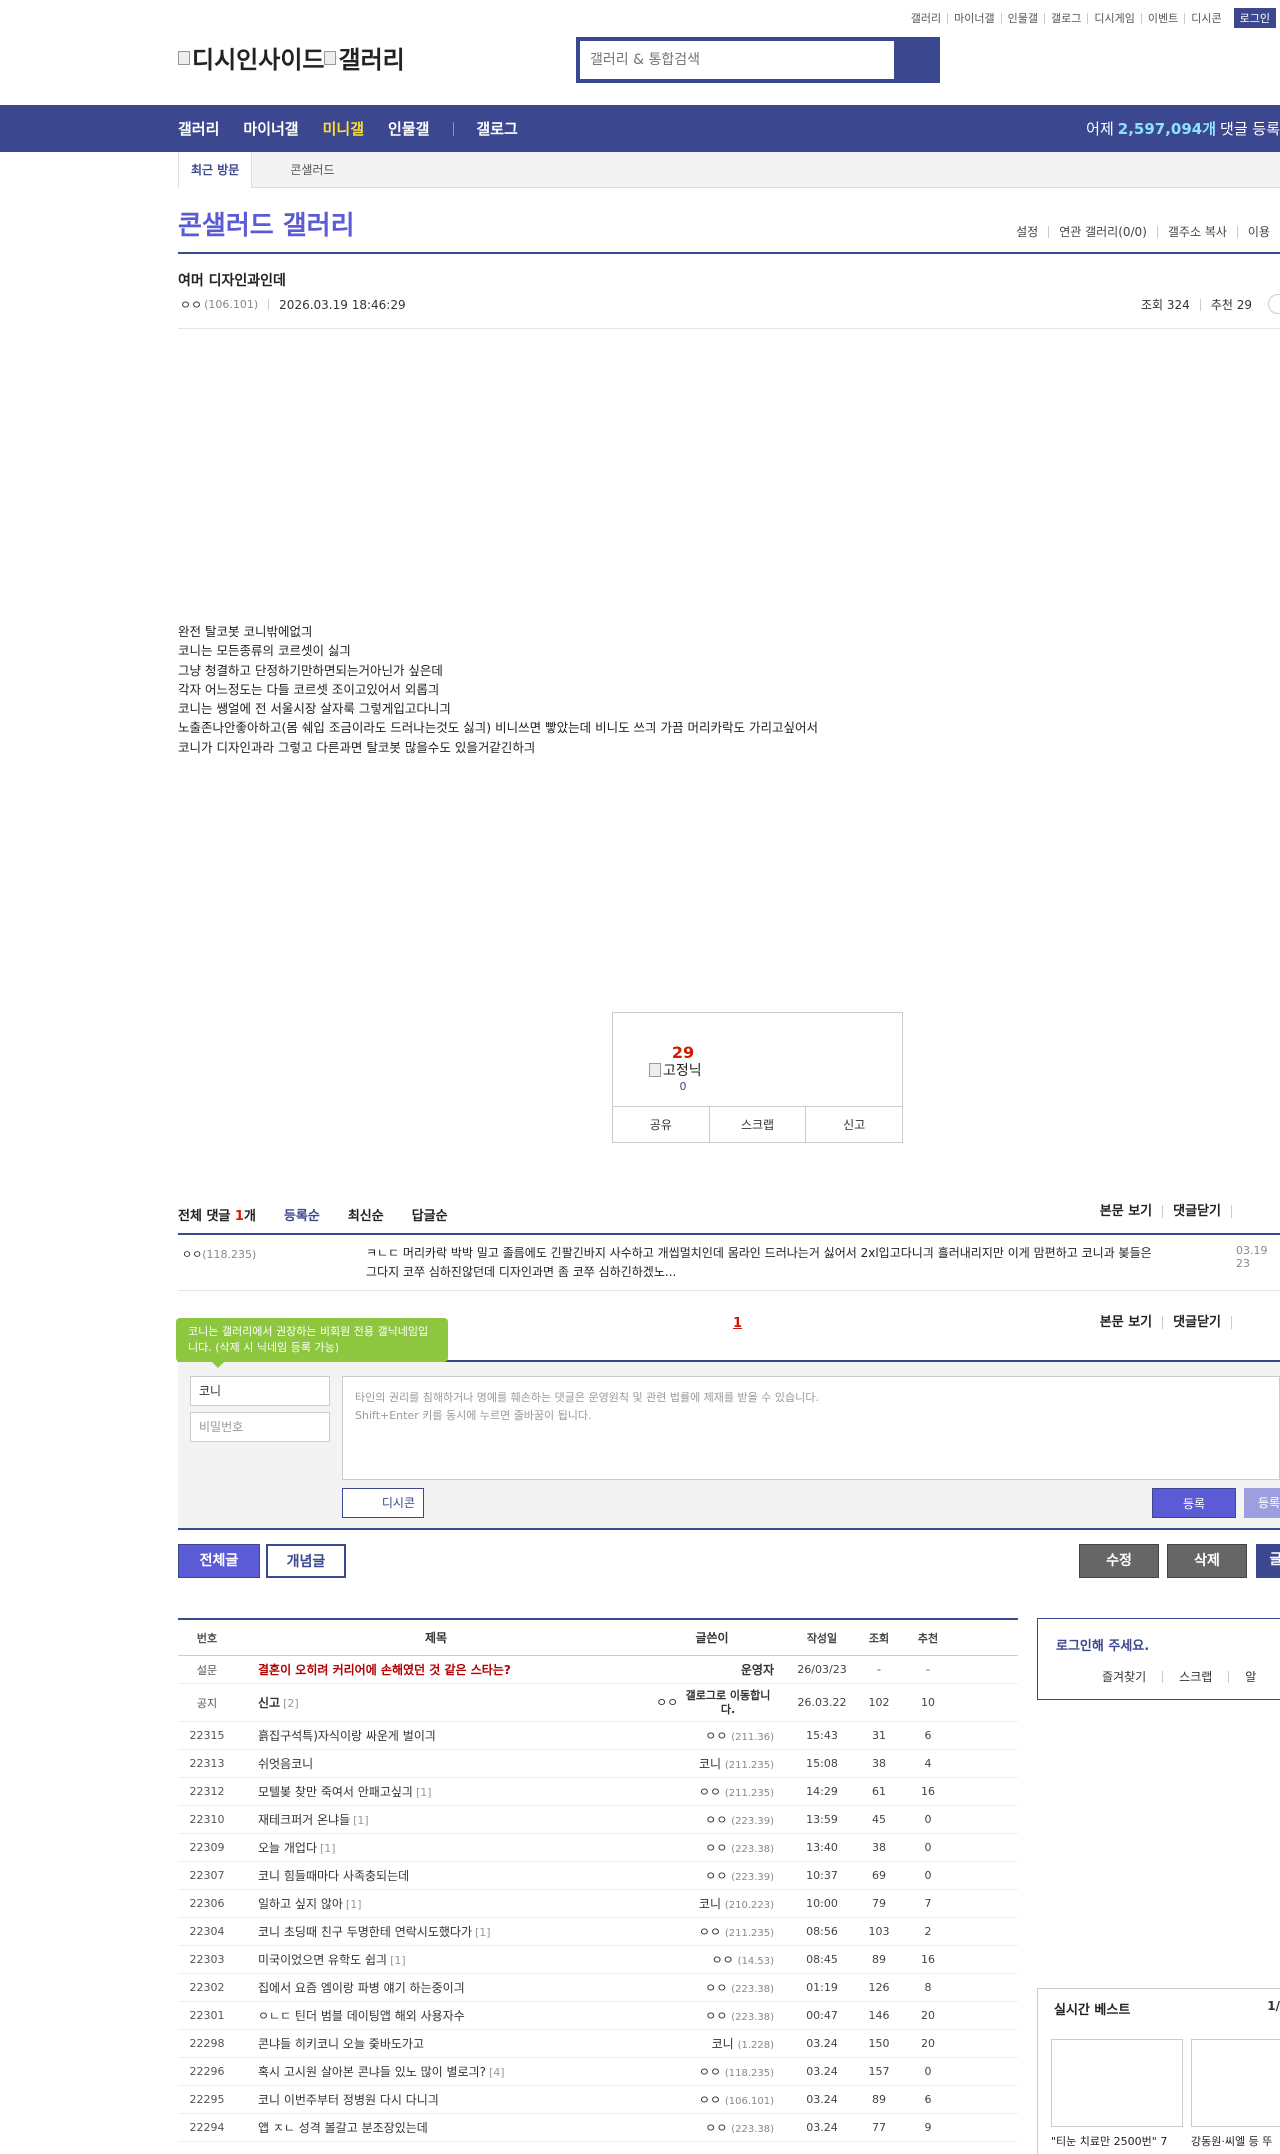  What do you see at coordinates (436, 1819) in the screenshot?
I see `row-subject: 재테크퍼거 온냐들 [1]` at bounding box center [436, 1819].